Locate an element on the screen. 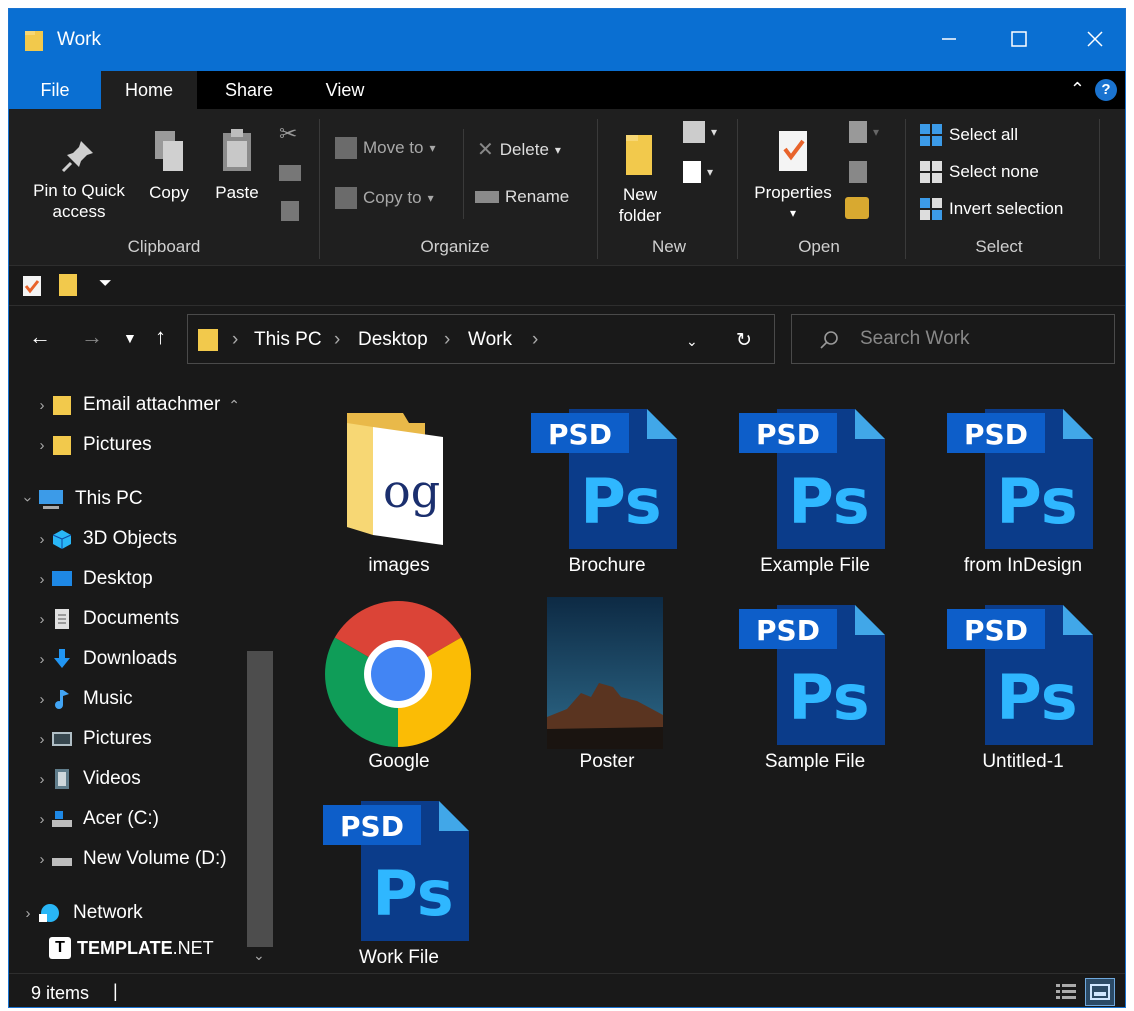  tab-home: Home is located at coordinates (149, 90).